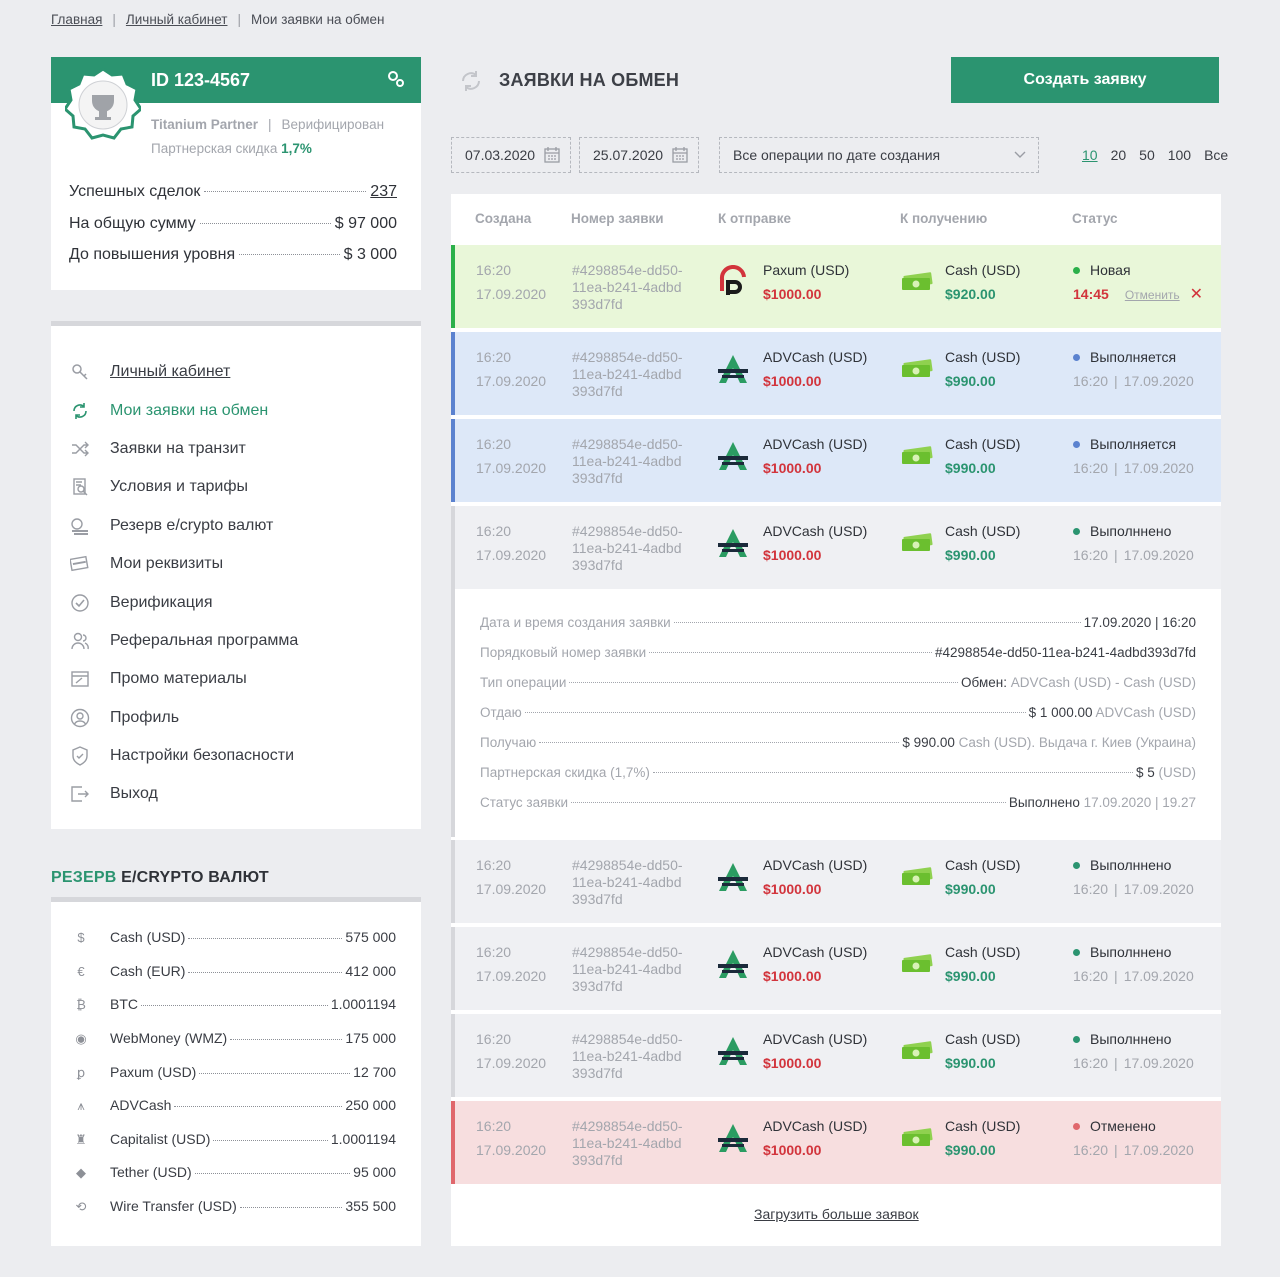  I want to click on tether-icon: ◆, so click(81, 1172).